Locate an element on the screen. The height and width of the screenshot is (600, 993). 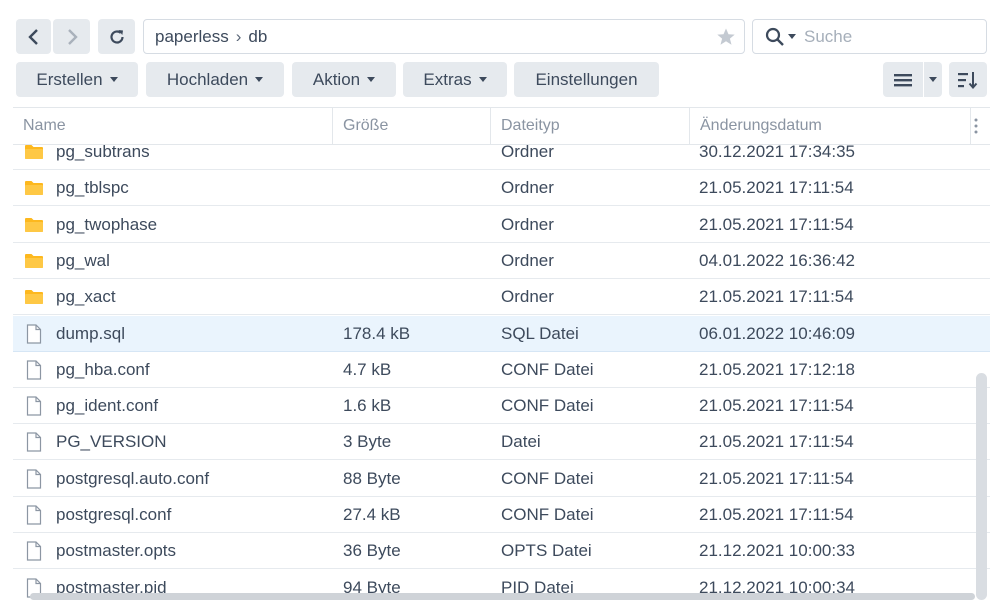
file-name: postmaster.opts is located at coordinates (116, 551).